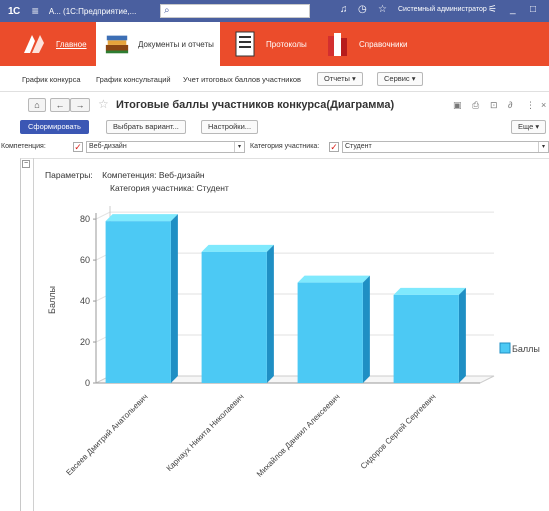 This screenshot has width=549, height=511. I want to click on y-axis-title: Баллы, so click(52, 300).